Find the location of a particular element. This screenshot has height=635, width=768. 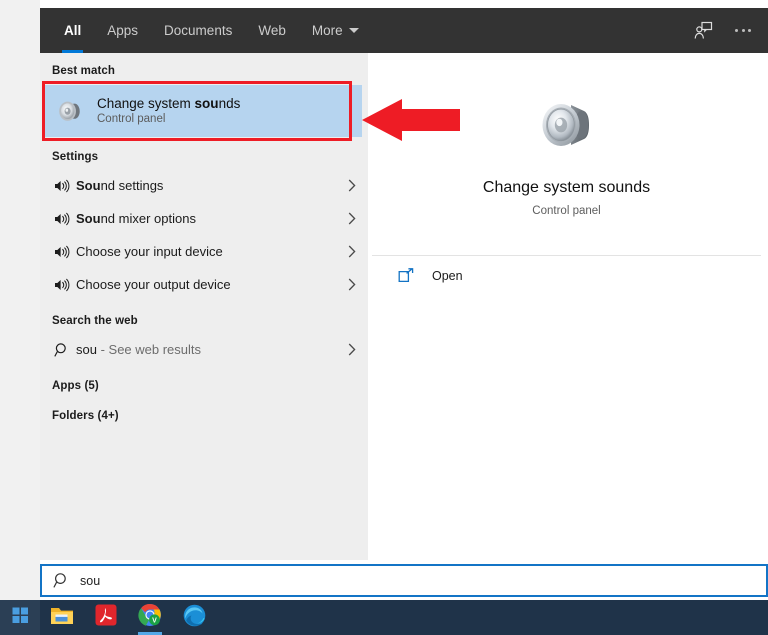

acrobat-icon is located at coordinates (106, 617).